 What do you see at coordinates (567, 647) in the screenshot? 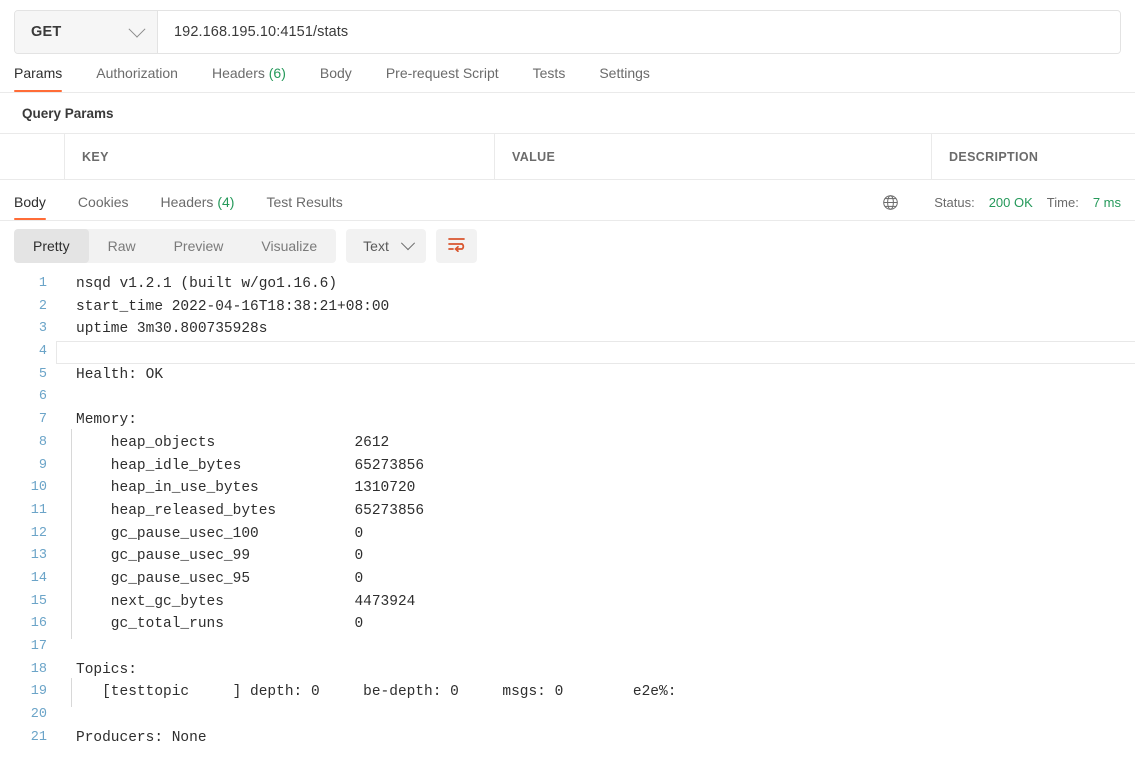
I see `code-line: 17` at bounding box center [567, 647].